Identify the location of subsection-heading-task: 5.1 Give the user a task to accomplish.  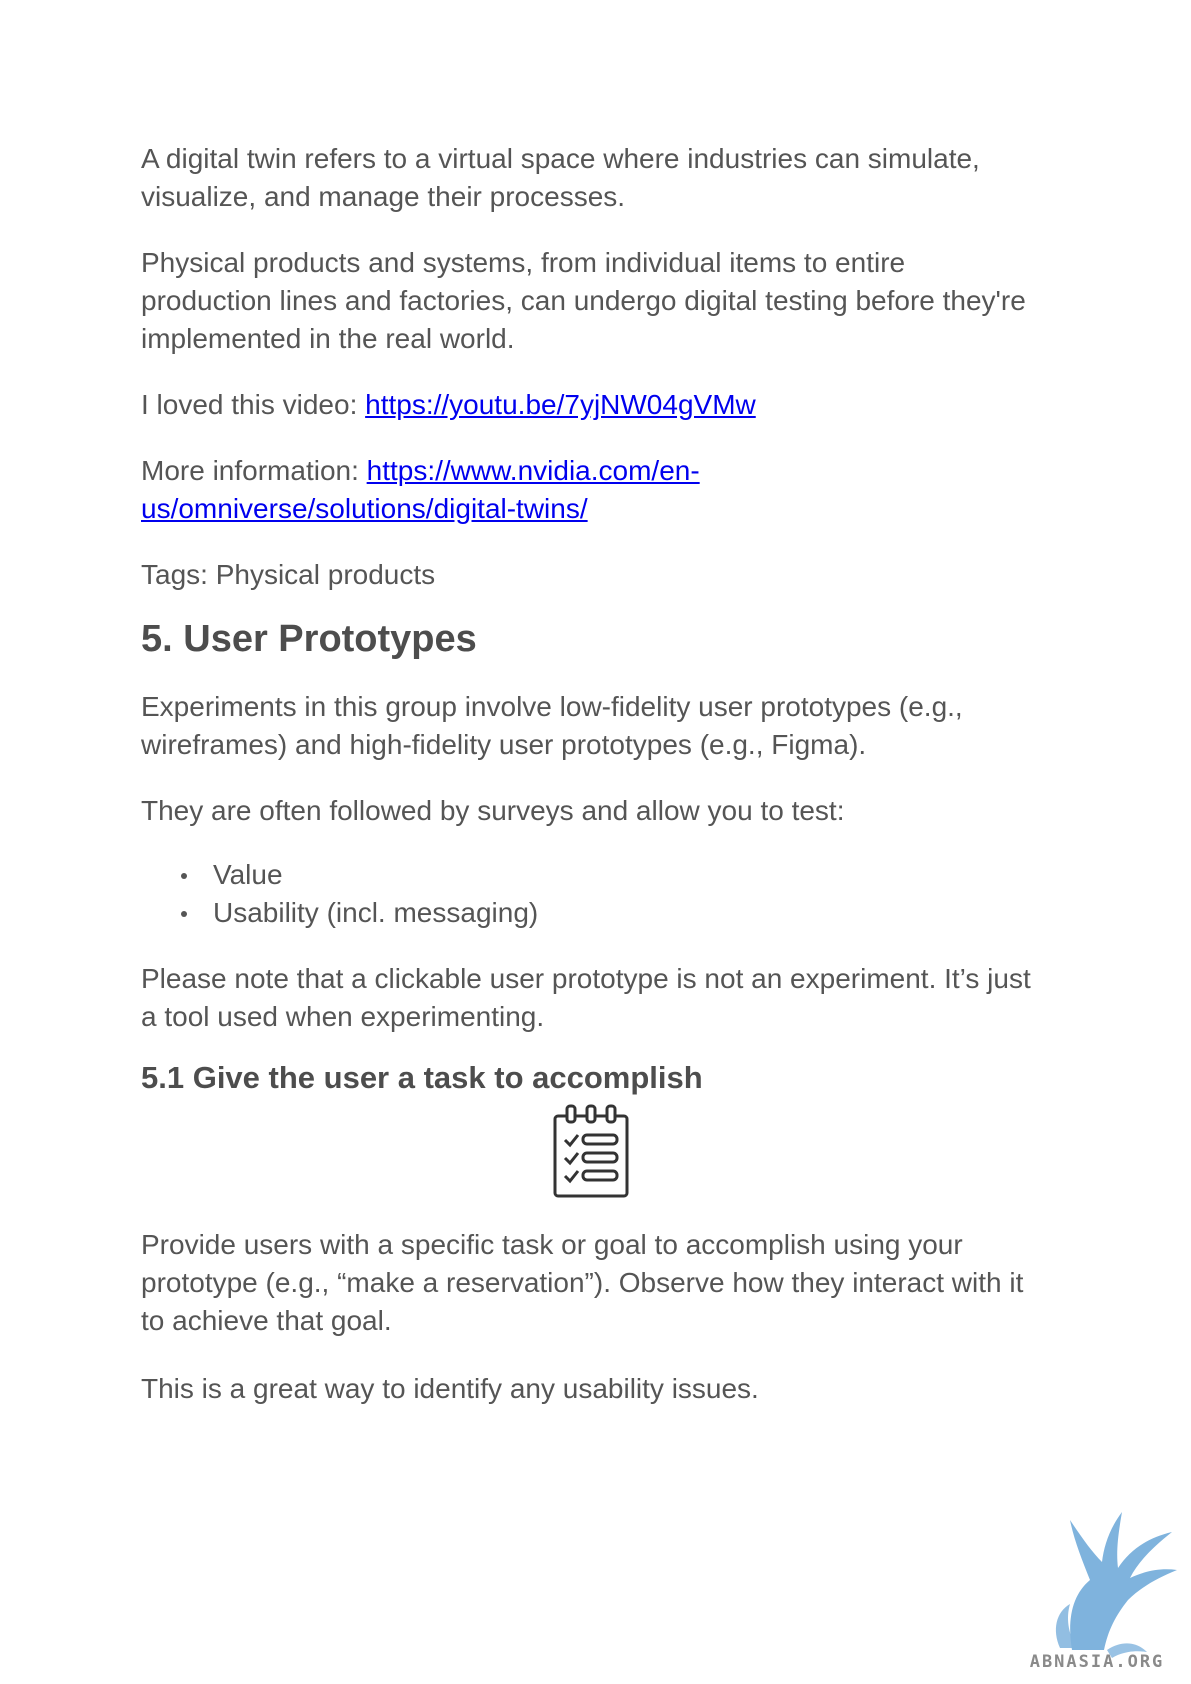
(422, 1077).